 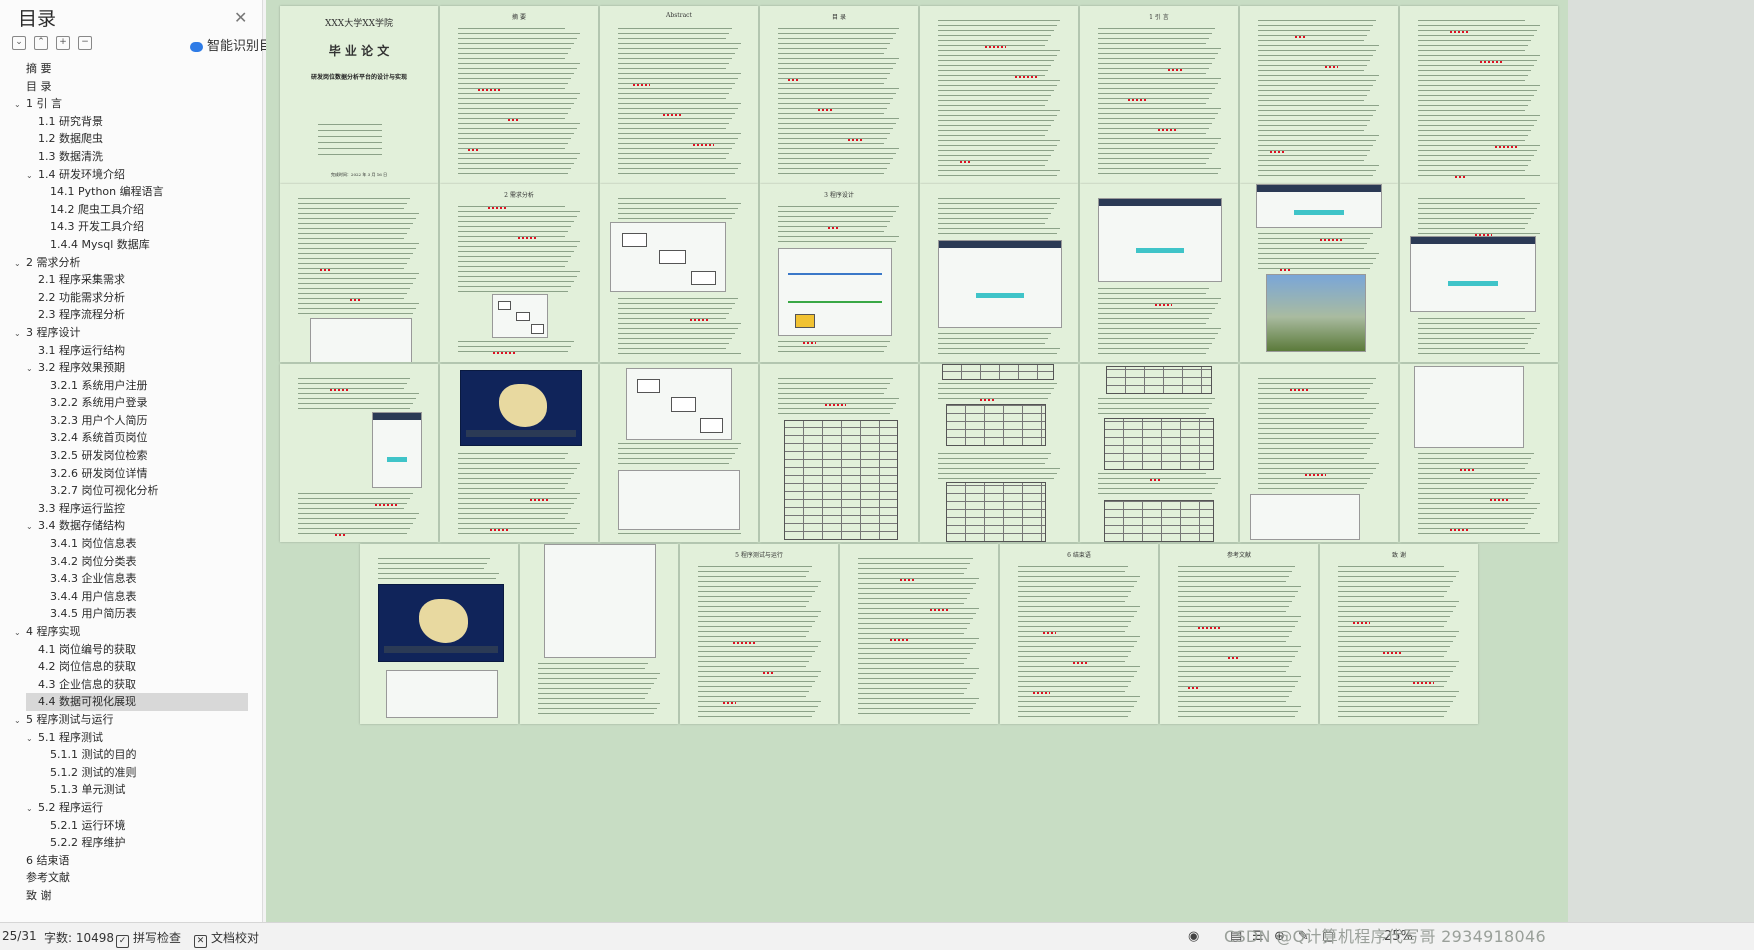 What do you see at coordinates (1239, 634) in the screenshot?
I see `page-thumbnail: 参考文献` at bounding box center [1239, 634].